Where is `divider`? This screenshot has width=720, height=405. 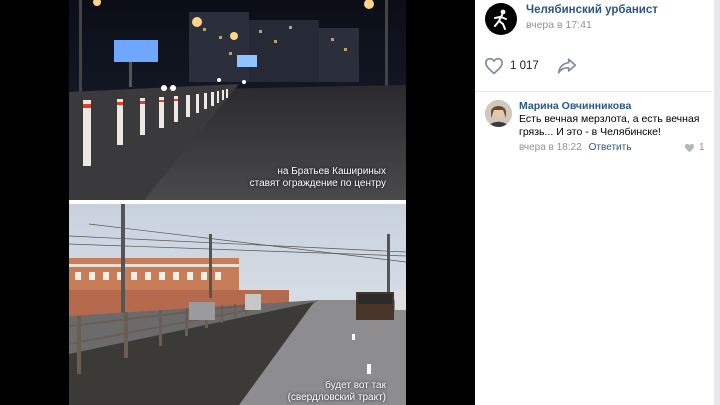 divider is located at coordinates (594, 91).